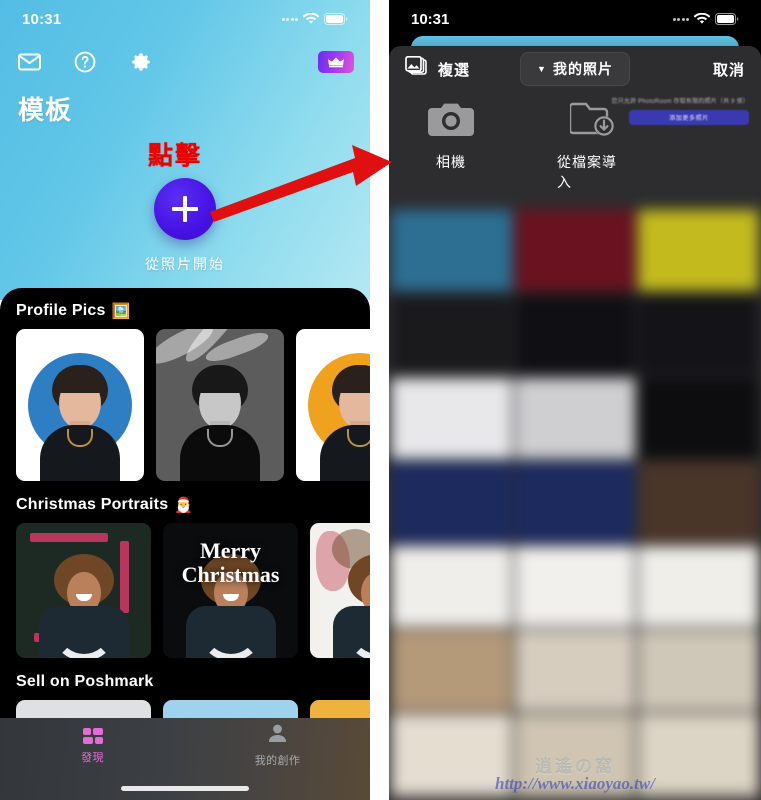  What do you see at coordinates (542, 68) in the screenshot?
I see `caret-down-icon: ▼` at bounding box center [542, 68].